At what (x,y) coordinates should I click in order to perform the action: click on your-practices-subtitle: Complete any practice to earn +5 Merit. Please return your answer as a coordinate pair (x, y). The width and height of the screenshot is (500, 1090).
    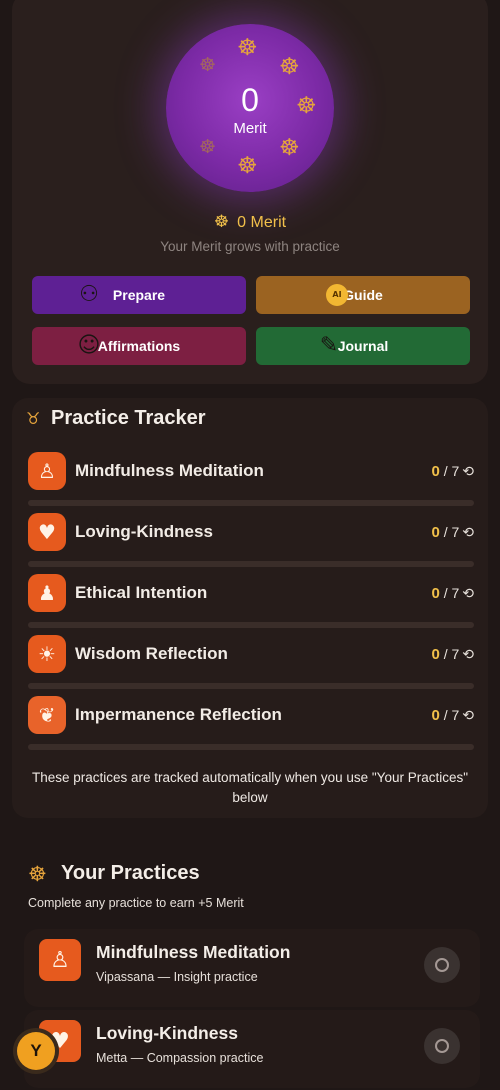
    Looking at the image, I should click on (136, 903).